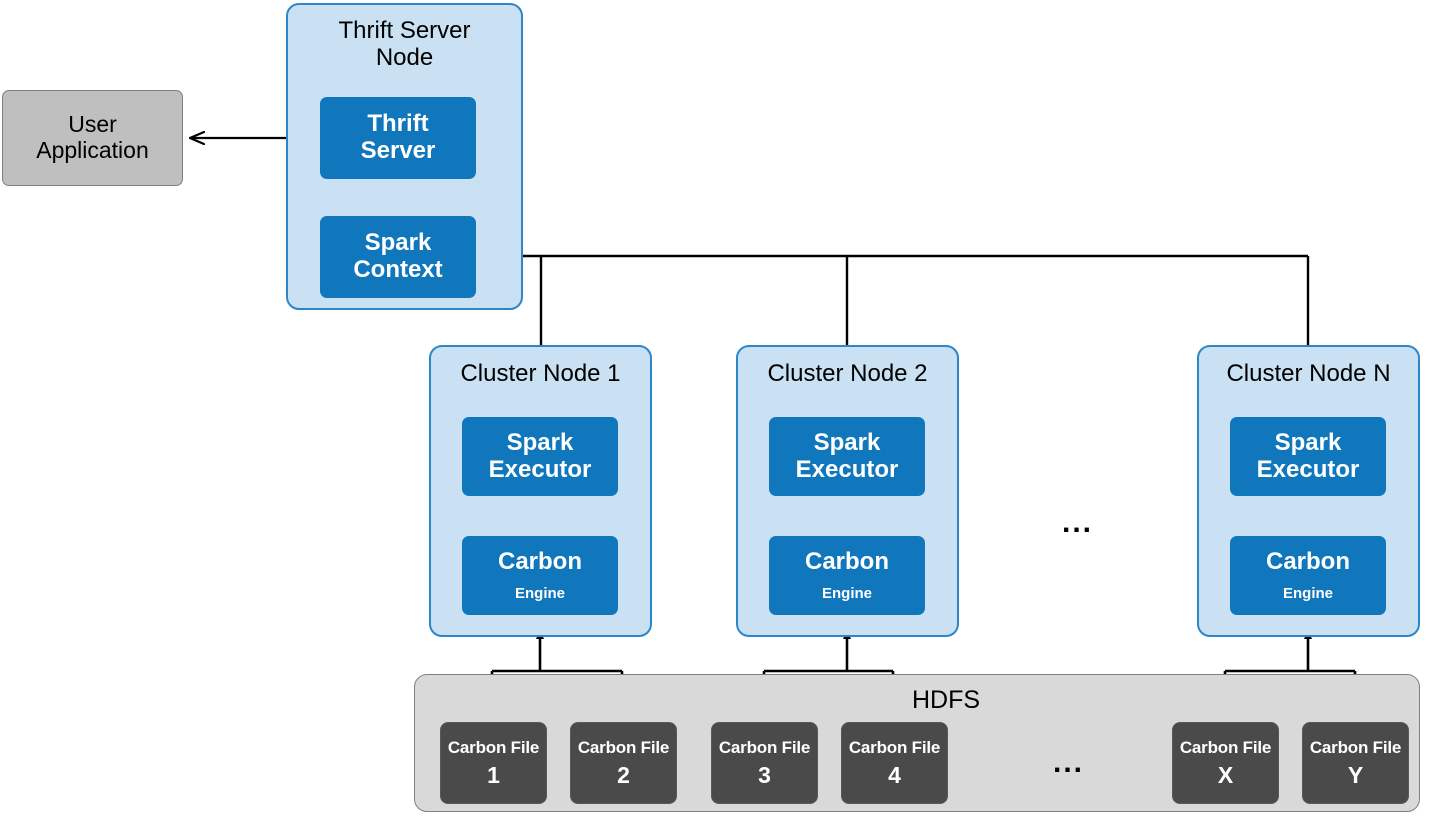 Image resolution: width=1434 pixels, height=818 pixels. What do you see at coordinates (623, 774) in the screenshot?
I see `carbon-file-id-2: 2` at bounding box center [623, 774].